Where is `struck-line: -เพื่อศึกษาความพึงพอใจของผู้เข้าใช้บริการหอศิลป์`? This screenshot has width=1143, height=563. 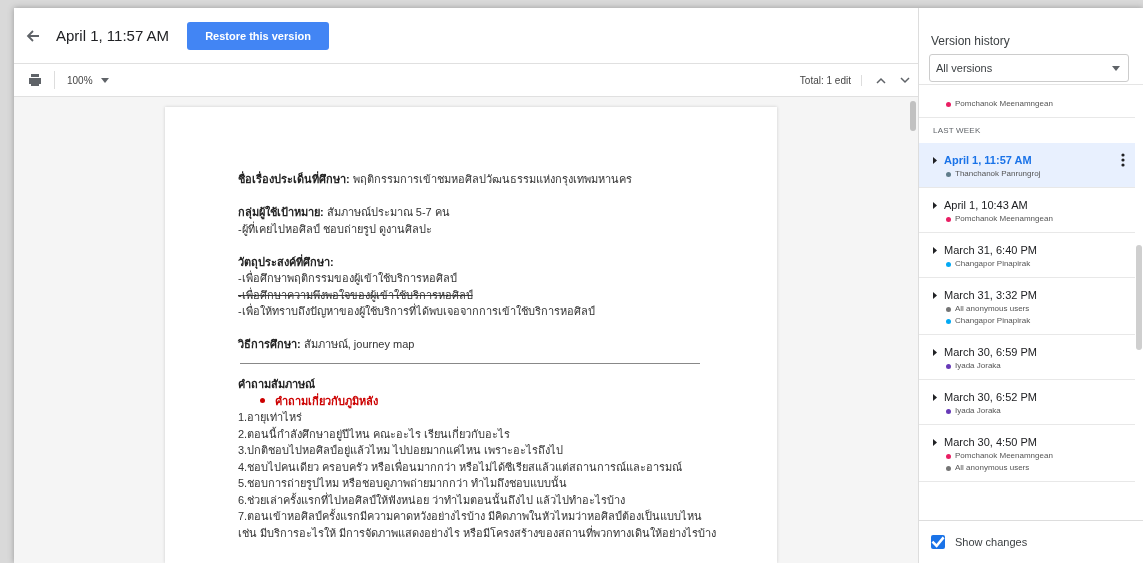
struck-line: -เพื่อศึกษาความพึงพอใจของผู้เข้าใช้บริการหอศิลป์ is located at coordinates (356, 294).